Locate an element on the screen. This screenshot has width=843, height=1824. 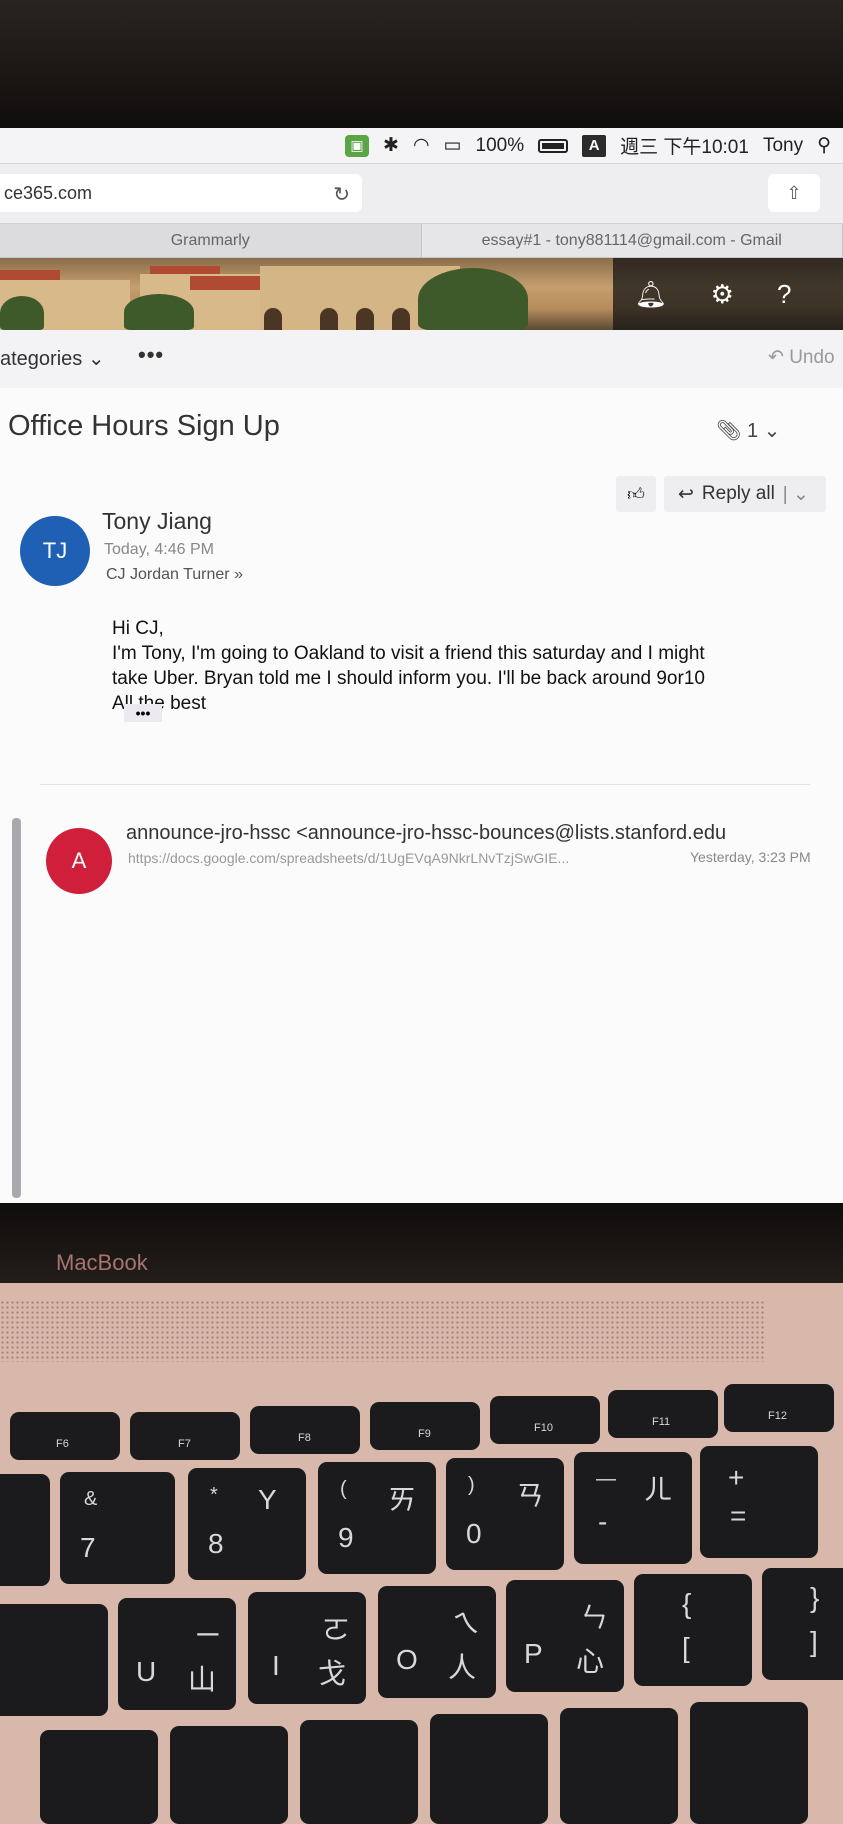
body-line: All the best is located at coordinates (159, 703).